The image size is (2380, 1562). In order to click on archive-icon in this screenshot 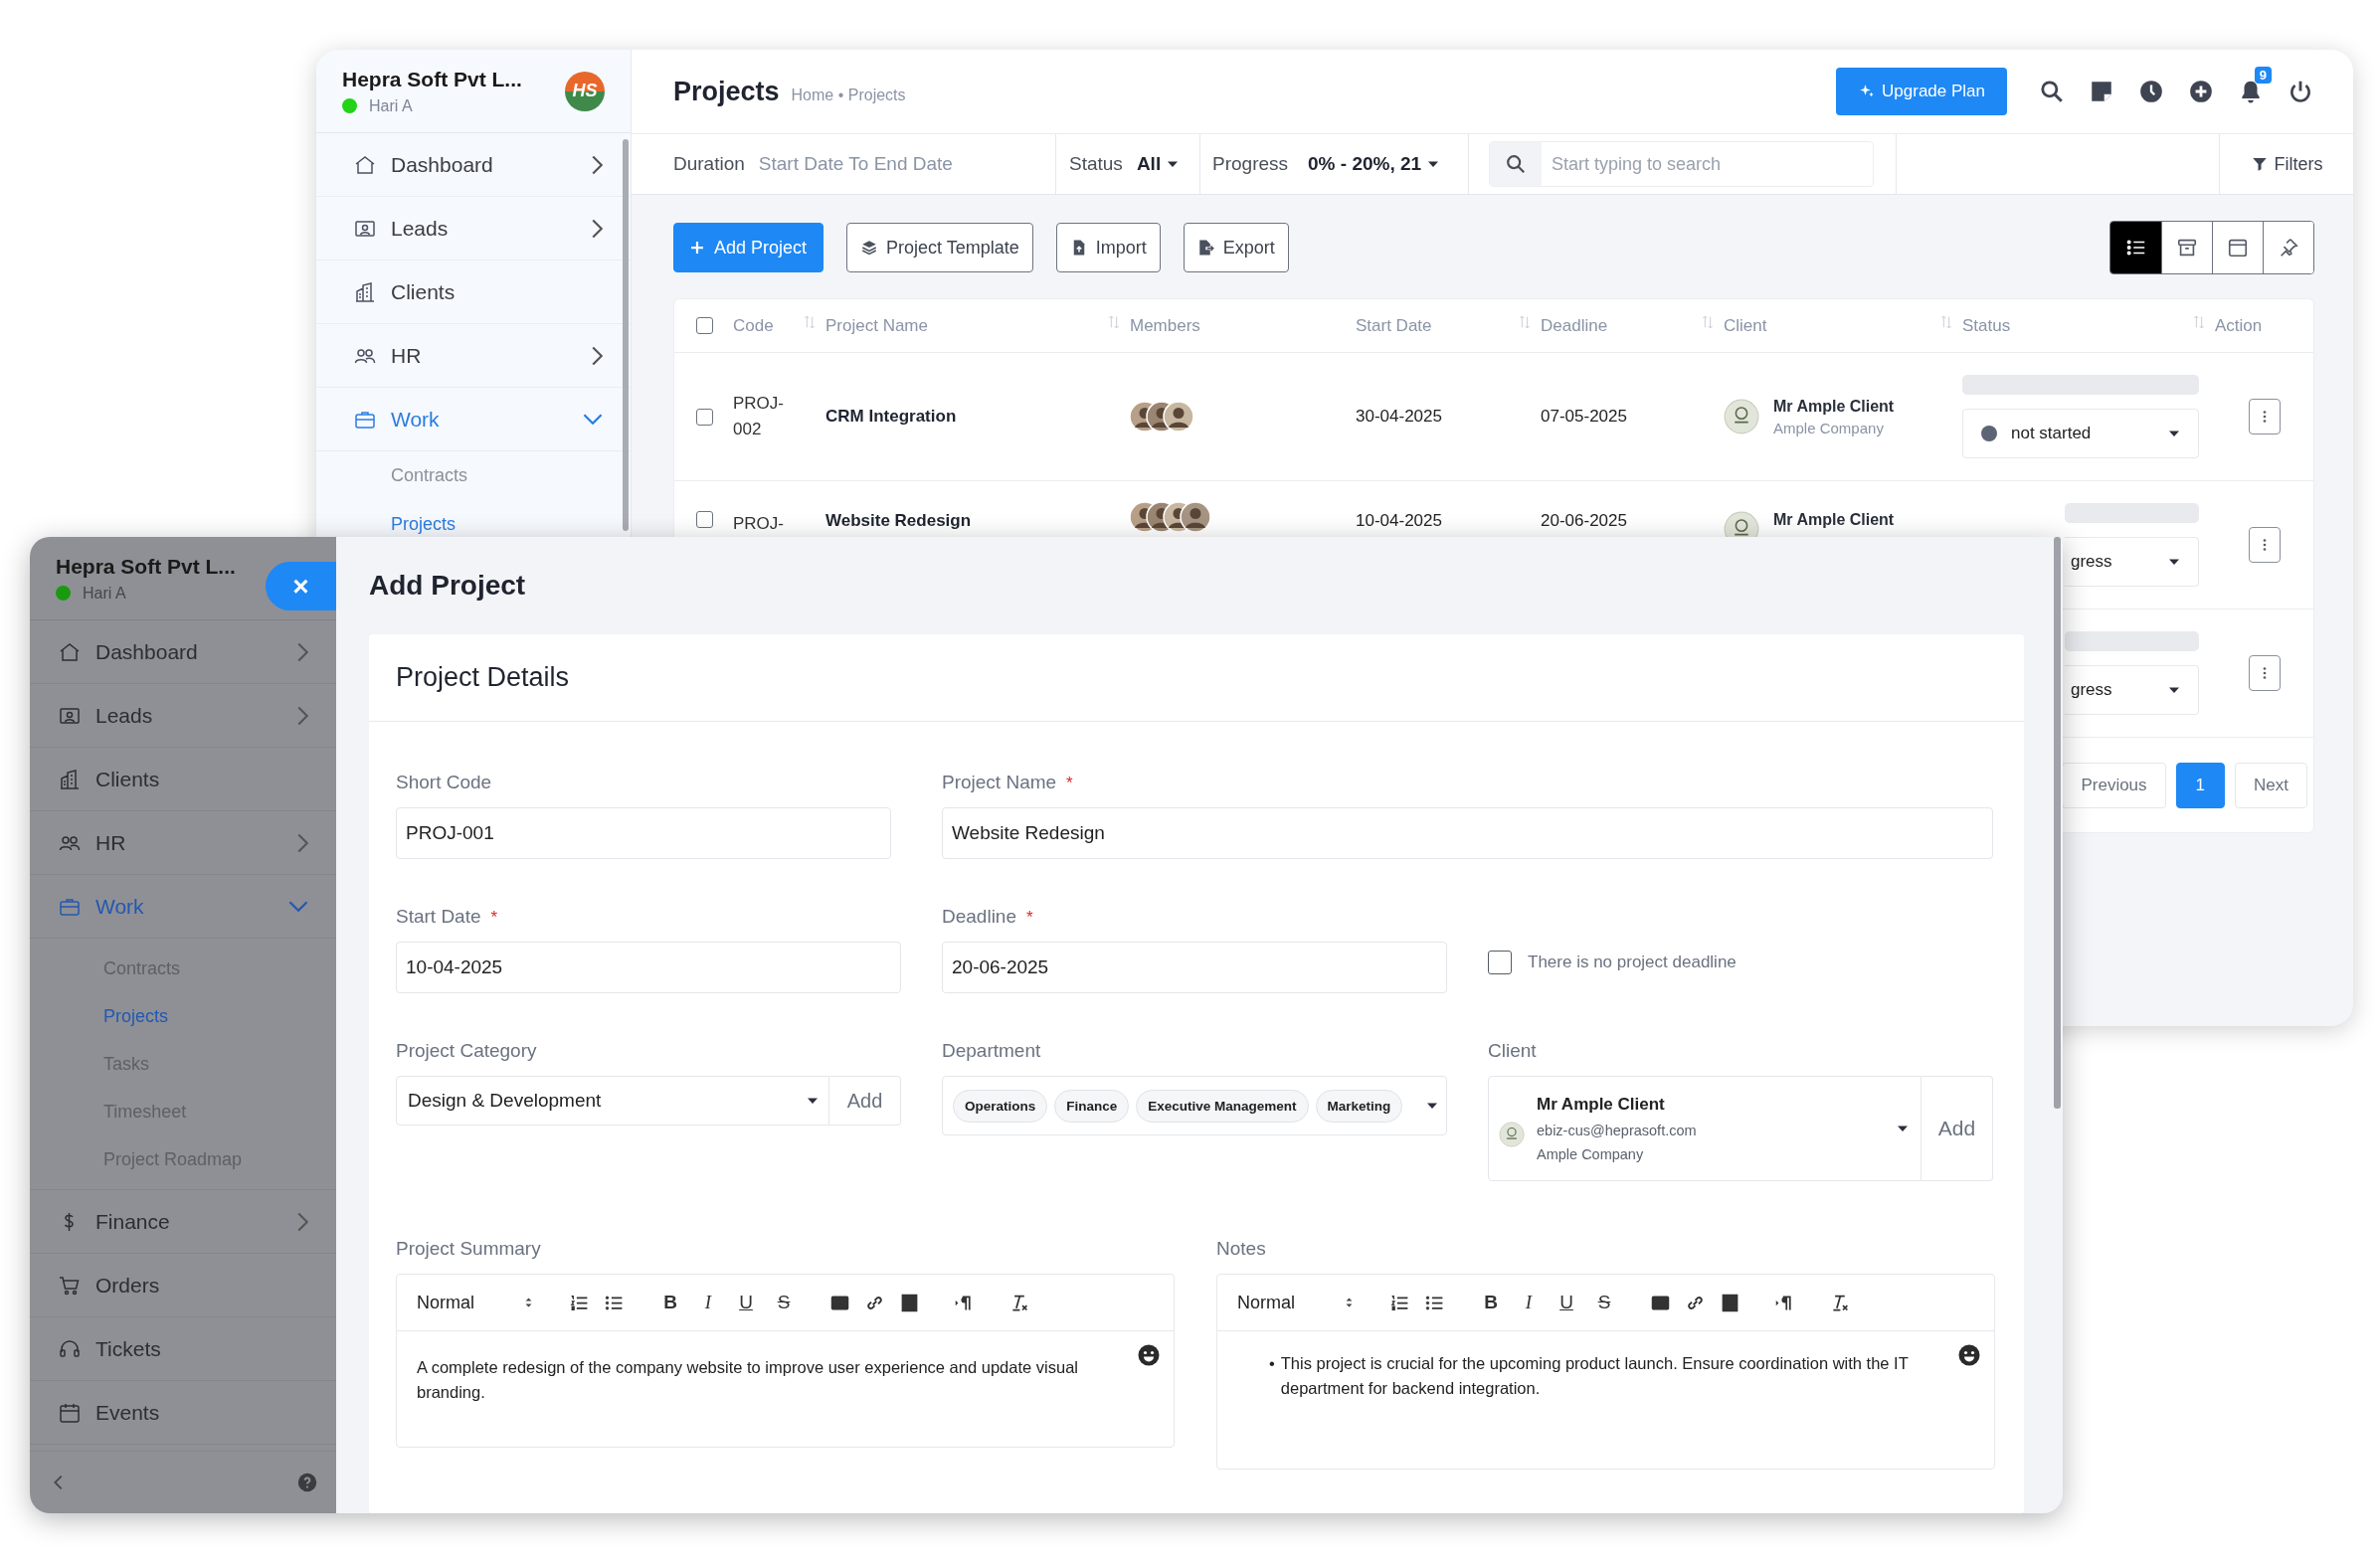, I will do `click(2187, 248)`.